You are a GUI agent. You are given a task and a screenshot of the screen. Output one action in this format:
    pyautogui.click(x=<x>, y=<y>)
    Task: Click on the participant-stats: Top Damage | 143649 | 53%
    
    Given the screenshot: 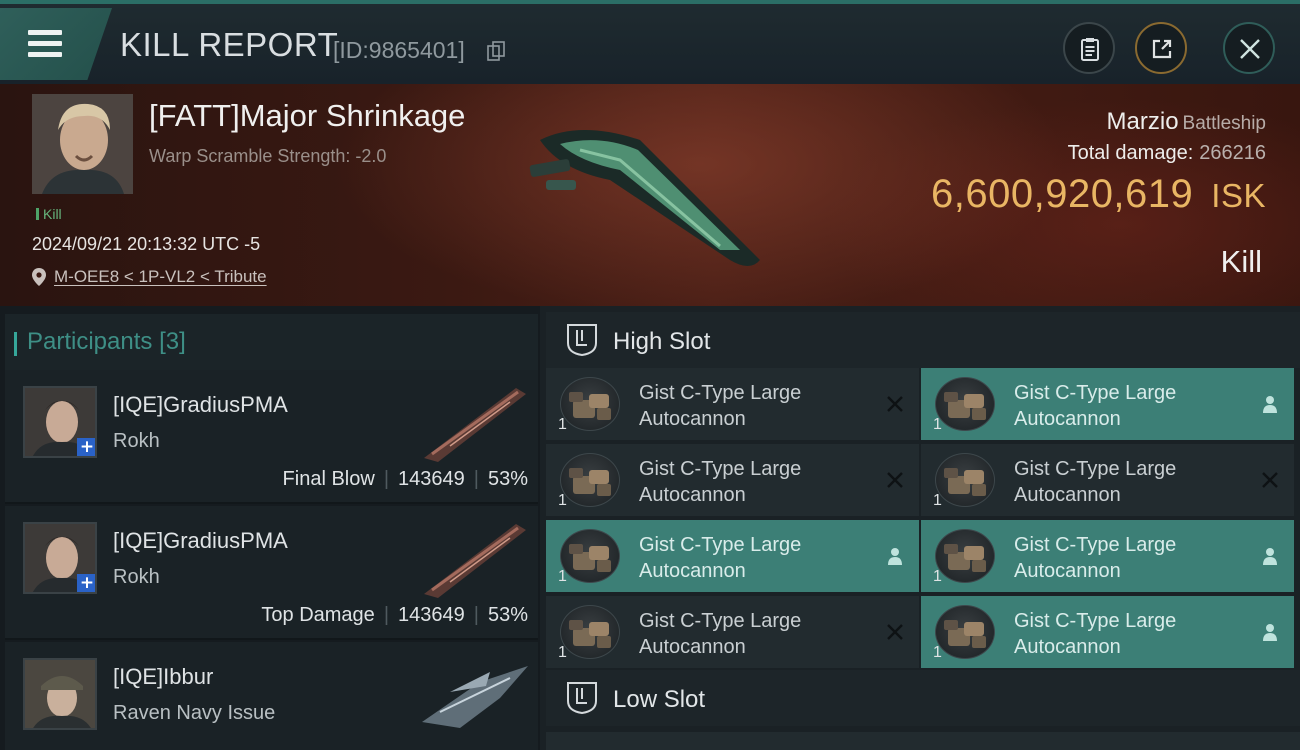 What is the action you would take?
    pyautogui.click(x=394, y=615)
    